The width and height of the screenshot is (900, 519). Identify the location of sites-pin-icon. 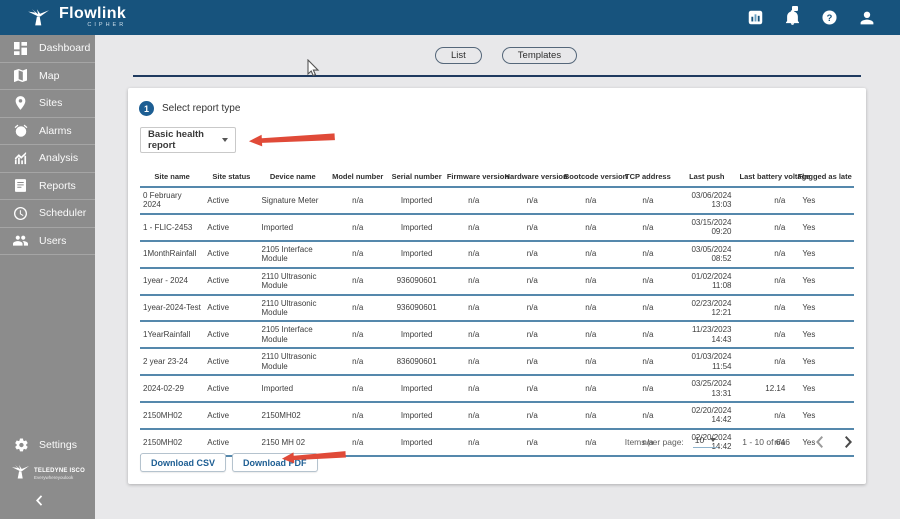
(20, 103).